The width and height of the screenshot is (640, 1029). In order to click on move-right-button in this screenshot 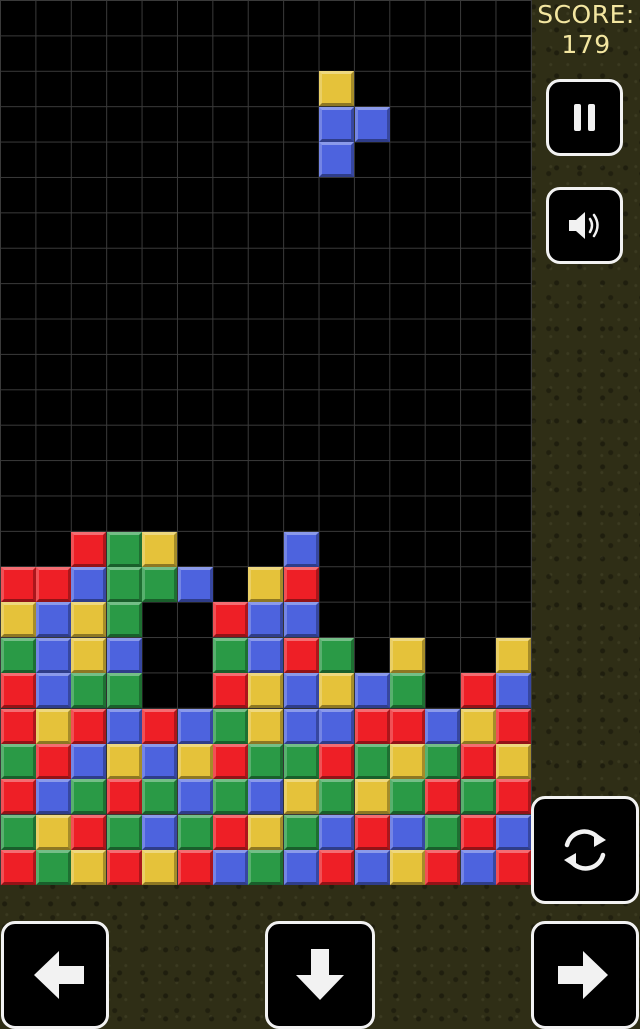, I will do `click(585, 975)`.